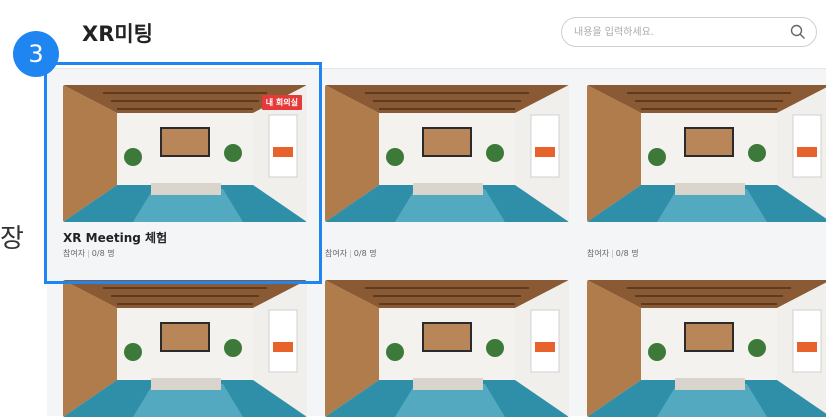  What do you see at coordinates (674, 32) in the screenshot?
I see `search-input` at bounding box center [674, 32].